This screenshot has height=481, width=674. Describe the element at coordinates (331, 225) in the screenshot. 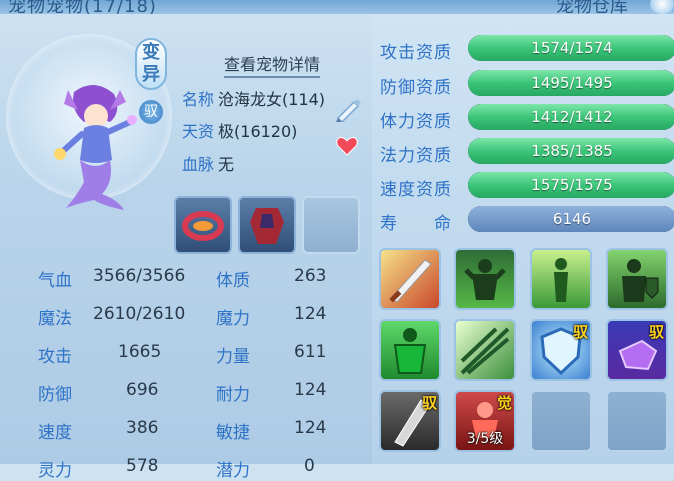

I see `pet-equip-slot-empty` at that location.